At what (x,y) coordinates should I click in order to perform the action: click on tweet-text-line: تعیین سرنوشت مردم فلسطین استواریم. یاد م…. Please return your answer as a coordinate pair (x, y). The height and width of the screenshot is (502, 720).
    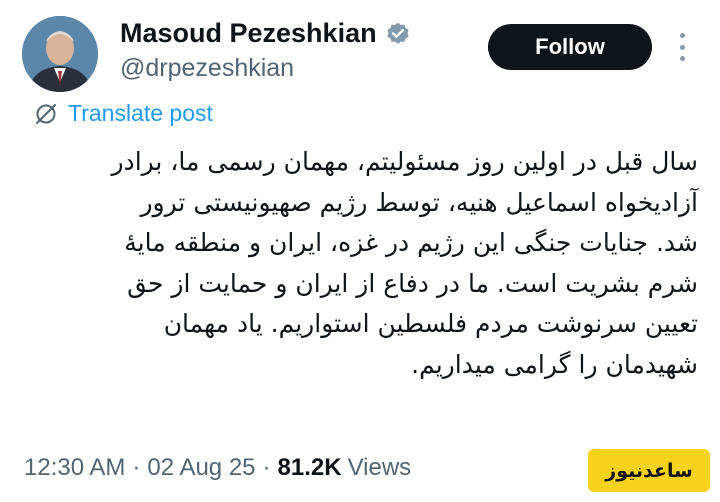
    Looking at the image, I should click on (430, 323).